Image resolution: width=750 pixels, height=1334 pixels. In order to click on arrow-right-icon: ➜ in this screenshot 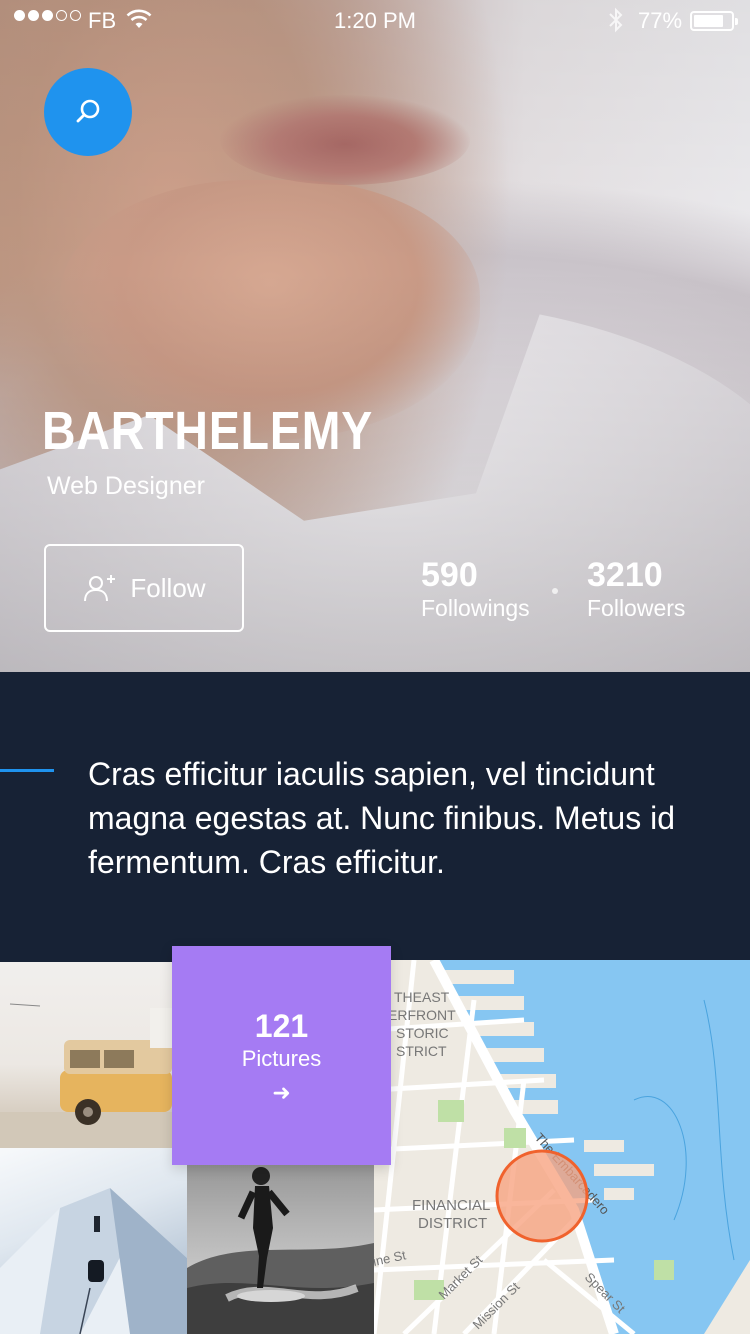, I will do `click(281, 1093)`.